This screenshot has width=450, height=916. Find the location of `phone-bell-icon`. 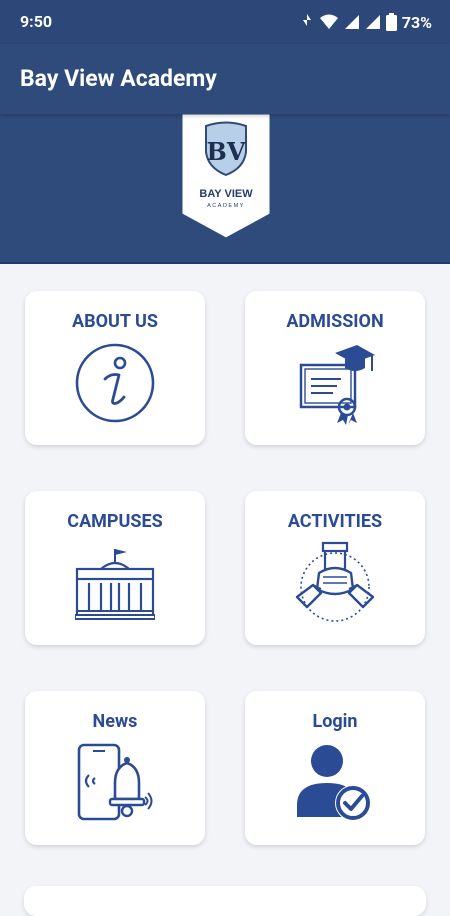

phone-bell-icon is located at coordinates (115, 782).